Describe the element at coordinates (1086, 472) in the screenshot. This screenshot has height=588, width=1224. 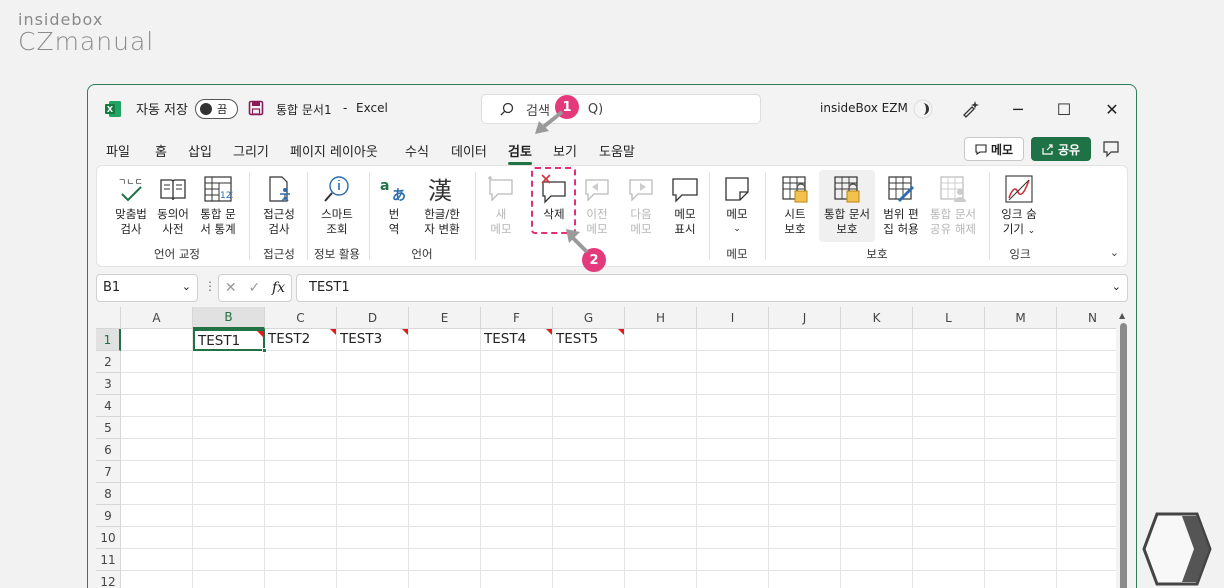
I see `cell-n7` at that location.